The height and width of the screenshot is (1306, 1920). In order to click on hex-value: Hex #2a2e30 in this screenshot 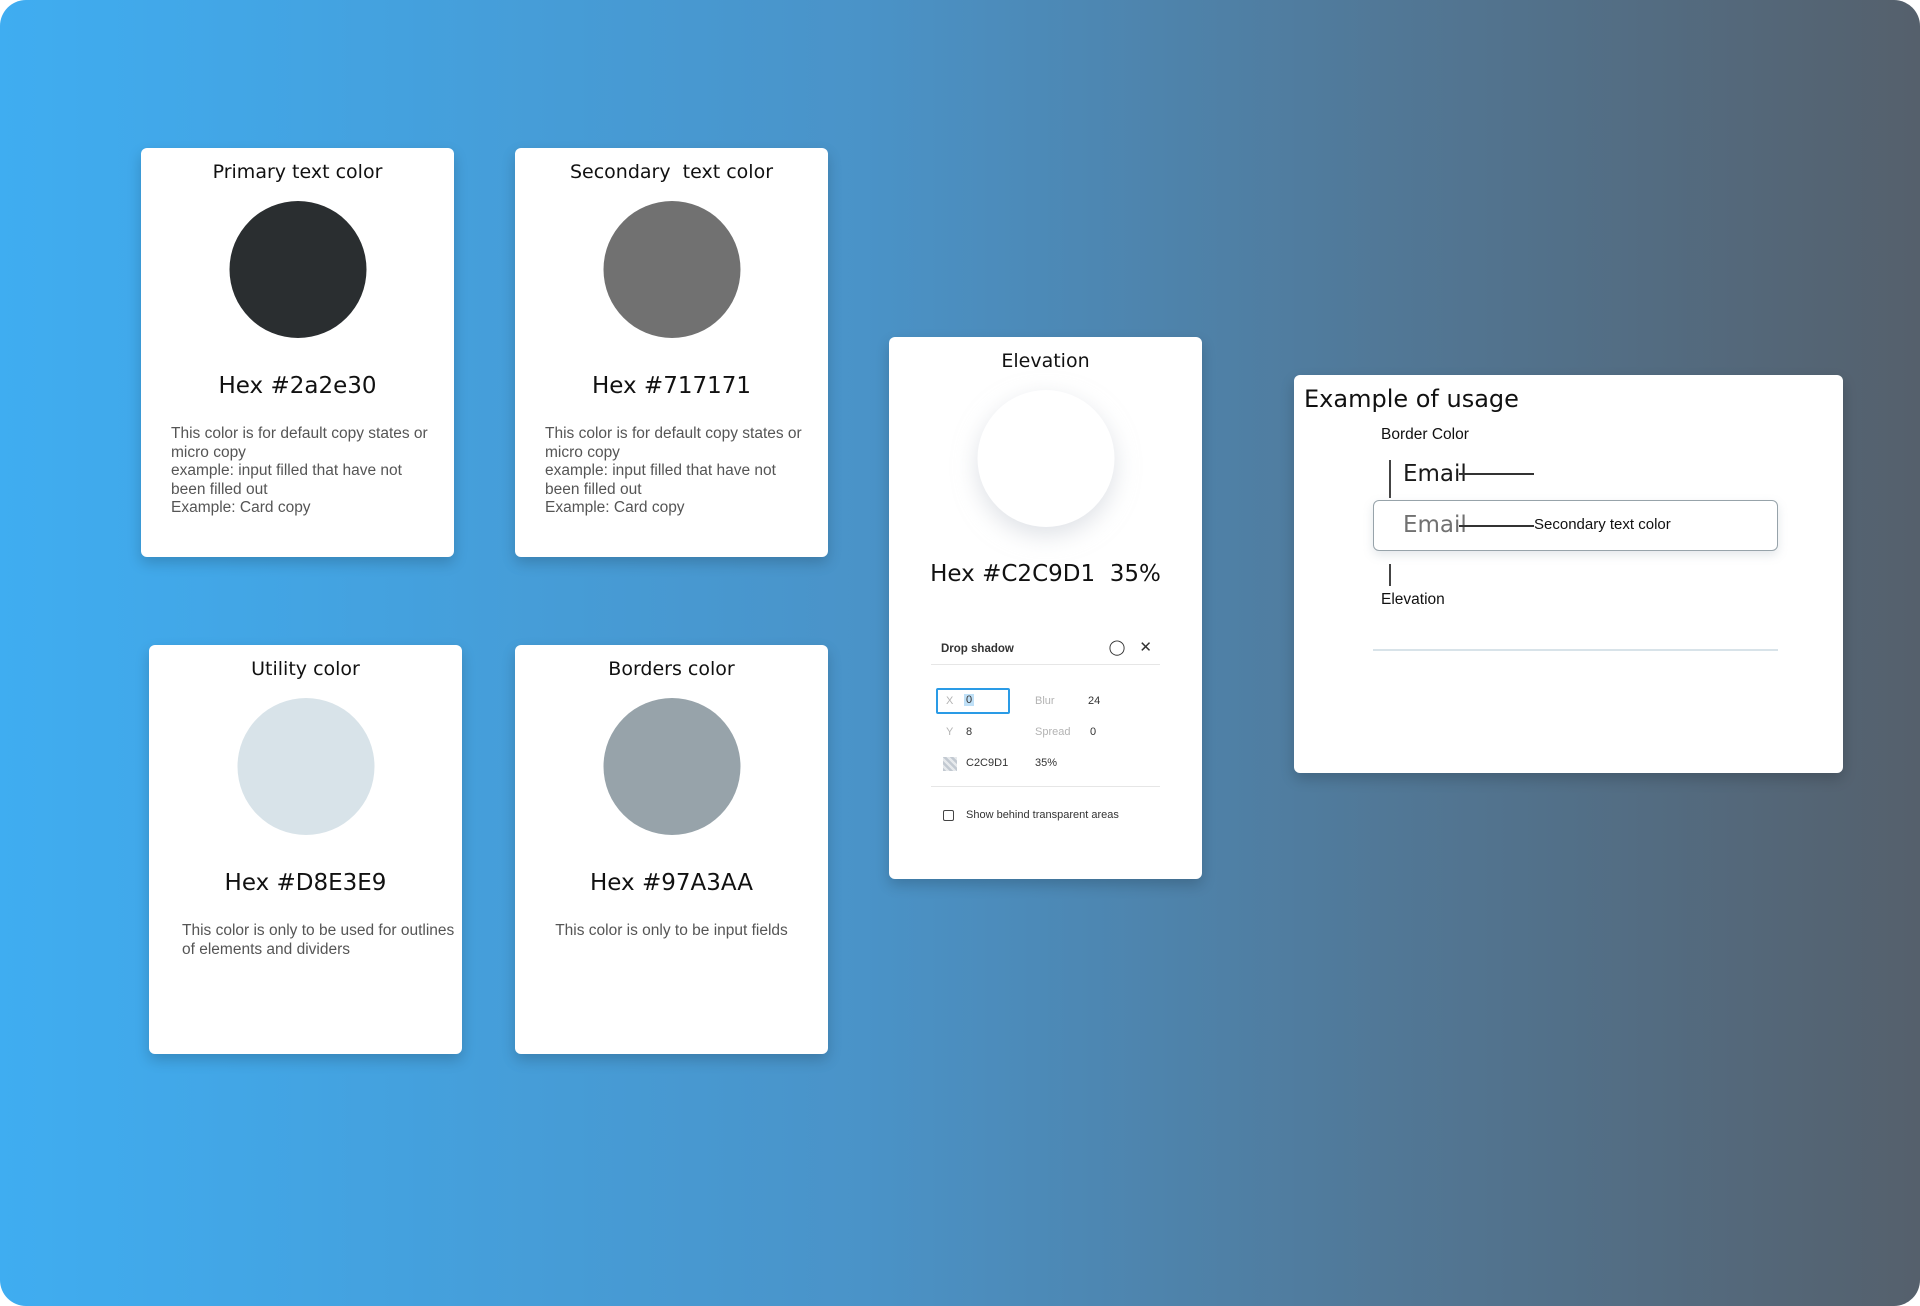, I will do `click(297, 386)`.